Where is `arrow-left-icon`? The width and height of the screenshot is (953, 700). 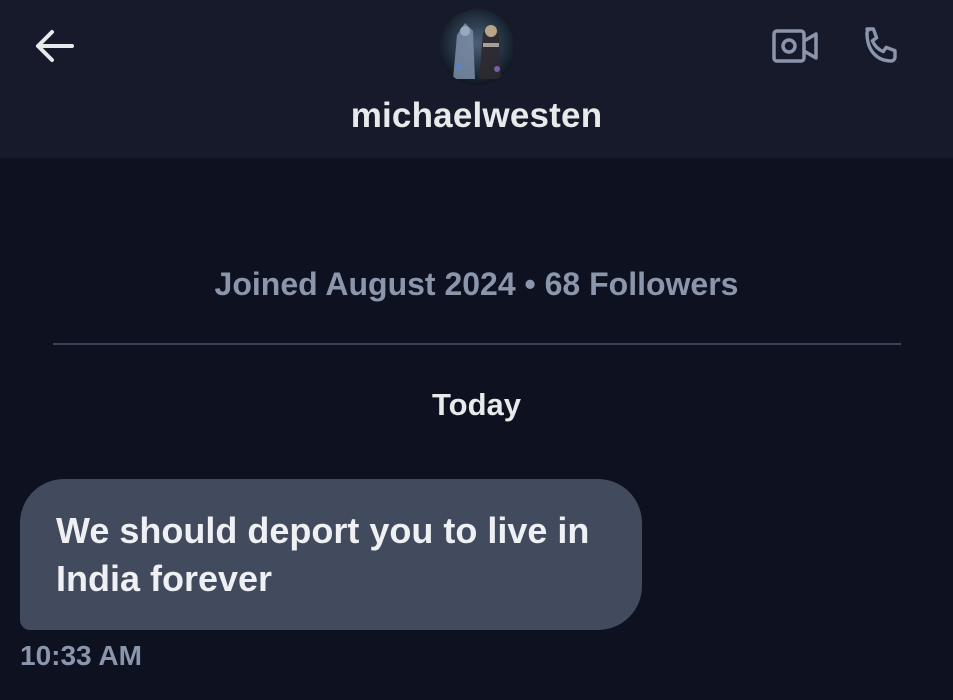 arrow-left-icon is located at coordinates (55, 46).